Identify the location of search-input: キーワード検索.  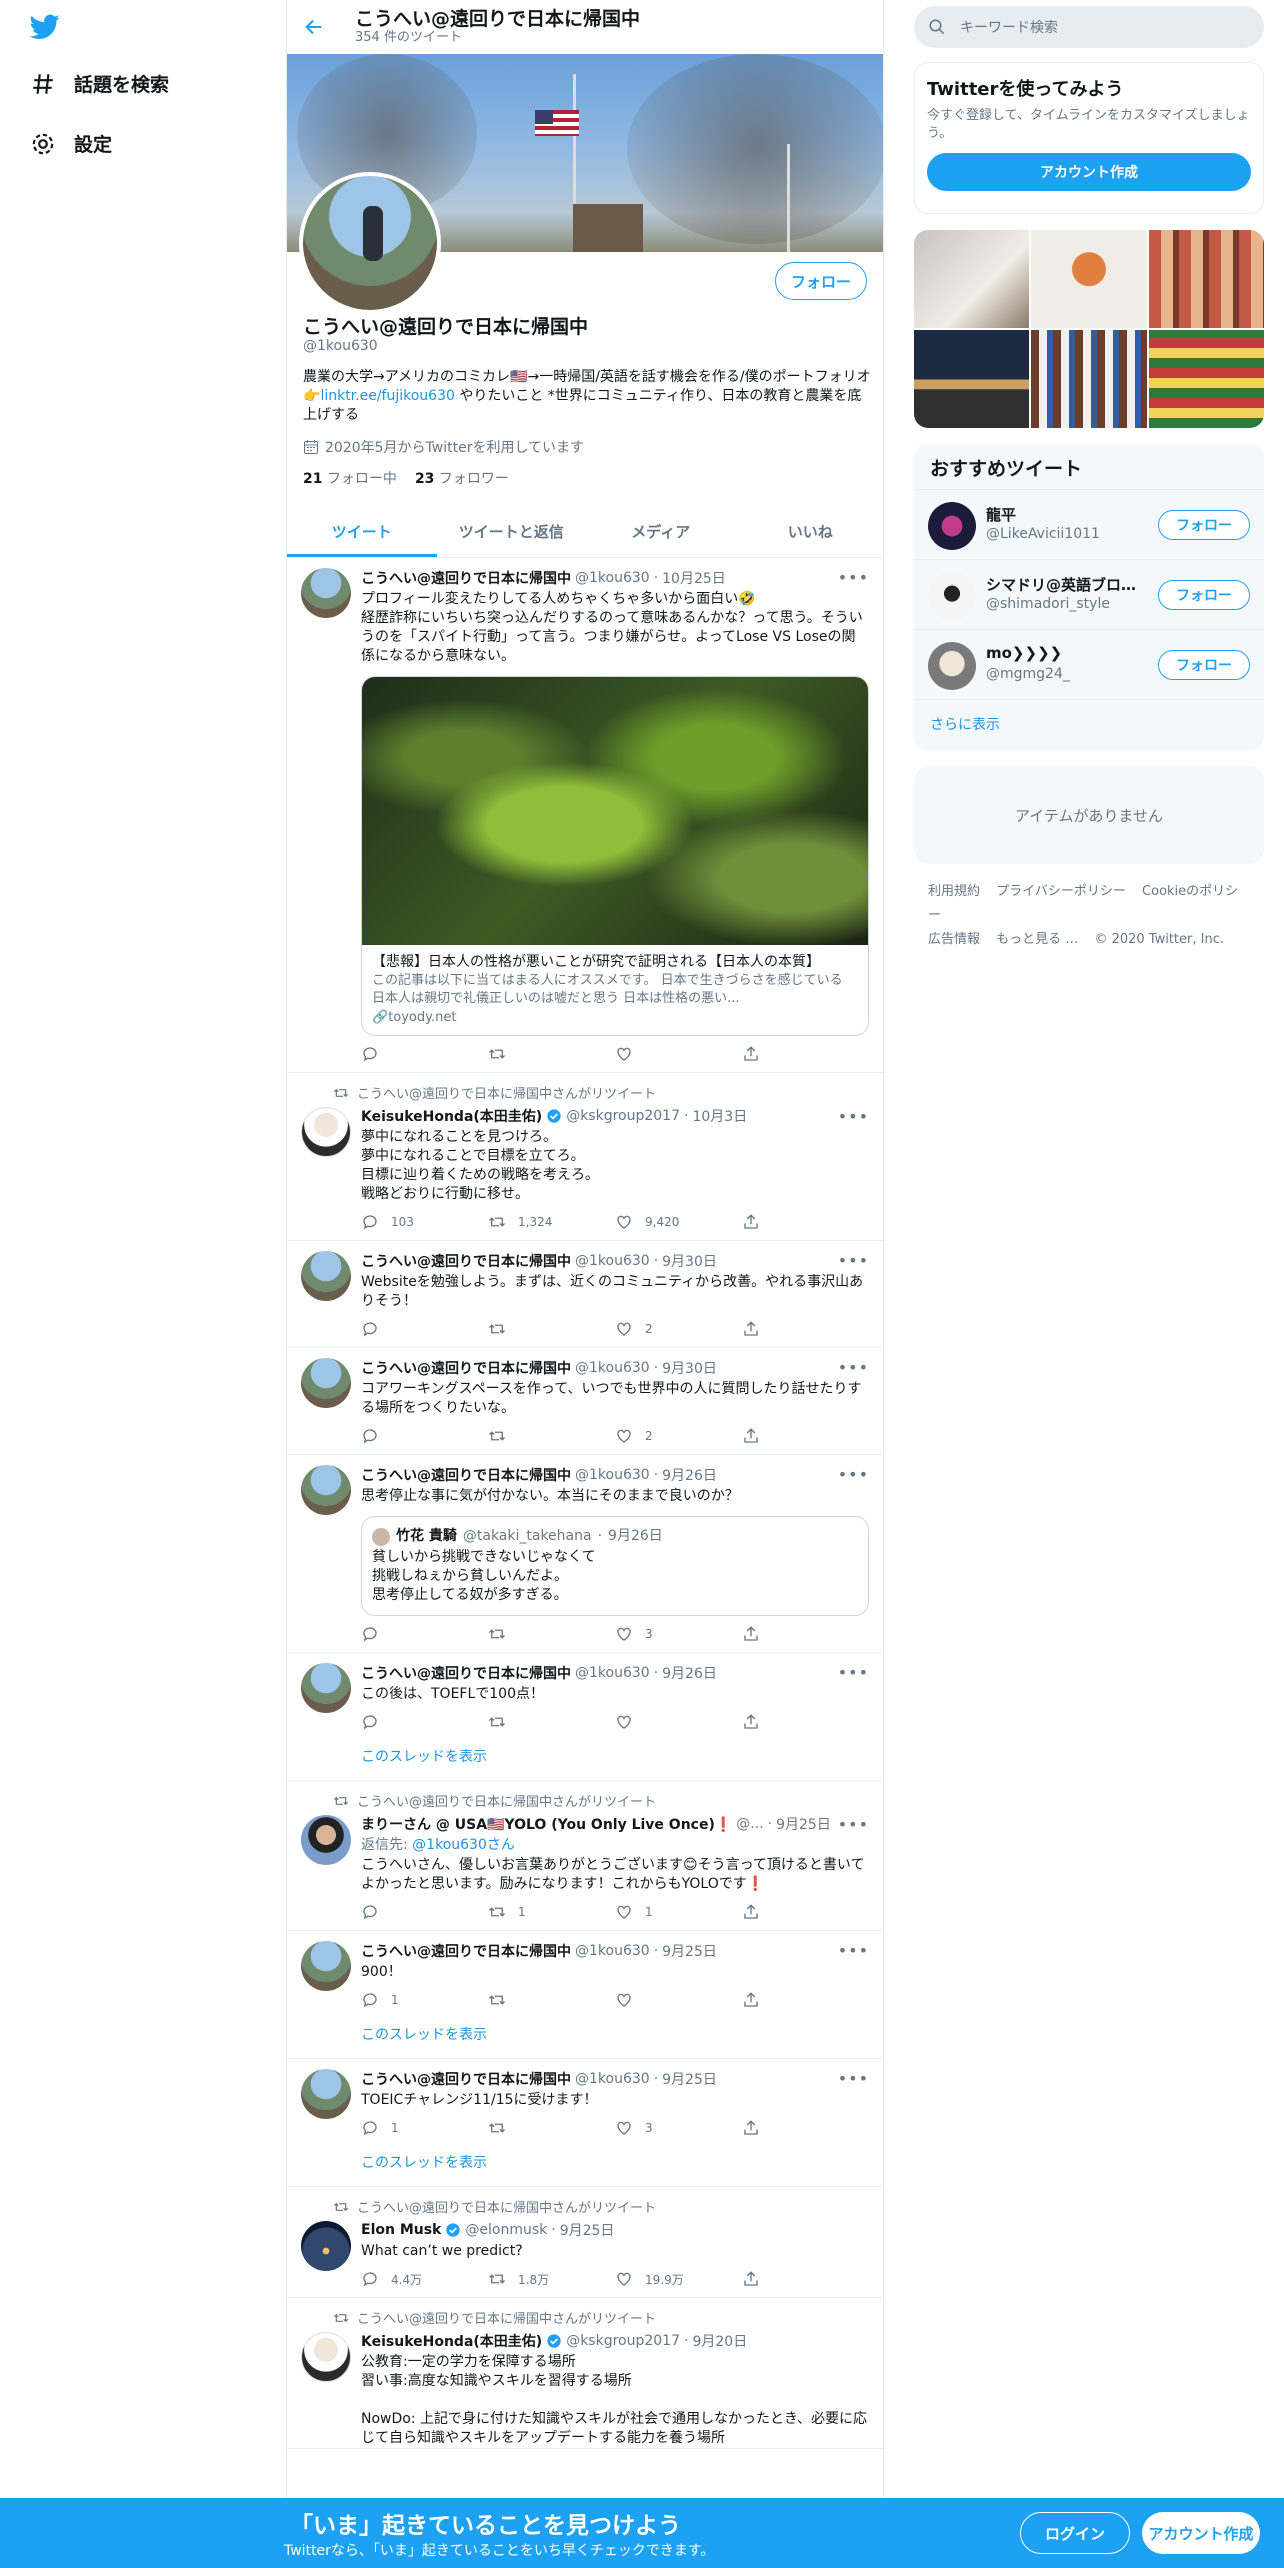
(1089, 27).